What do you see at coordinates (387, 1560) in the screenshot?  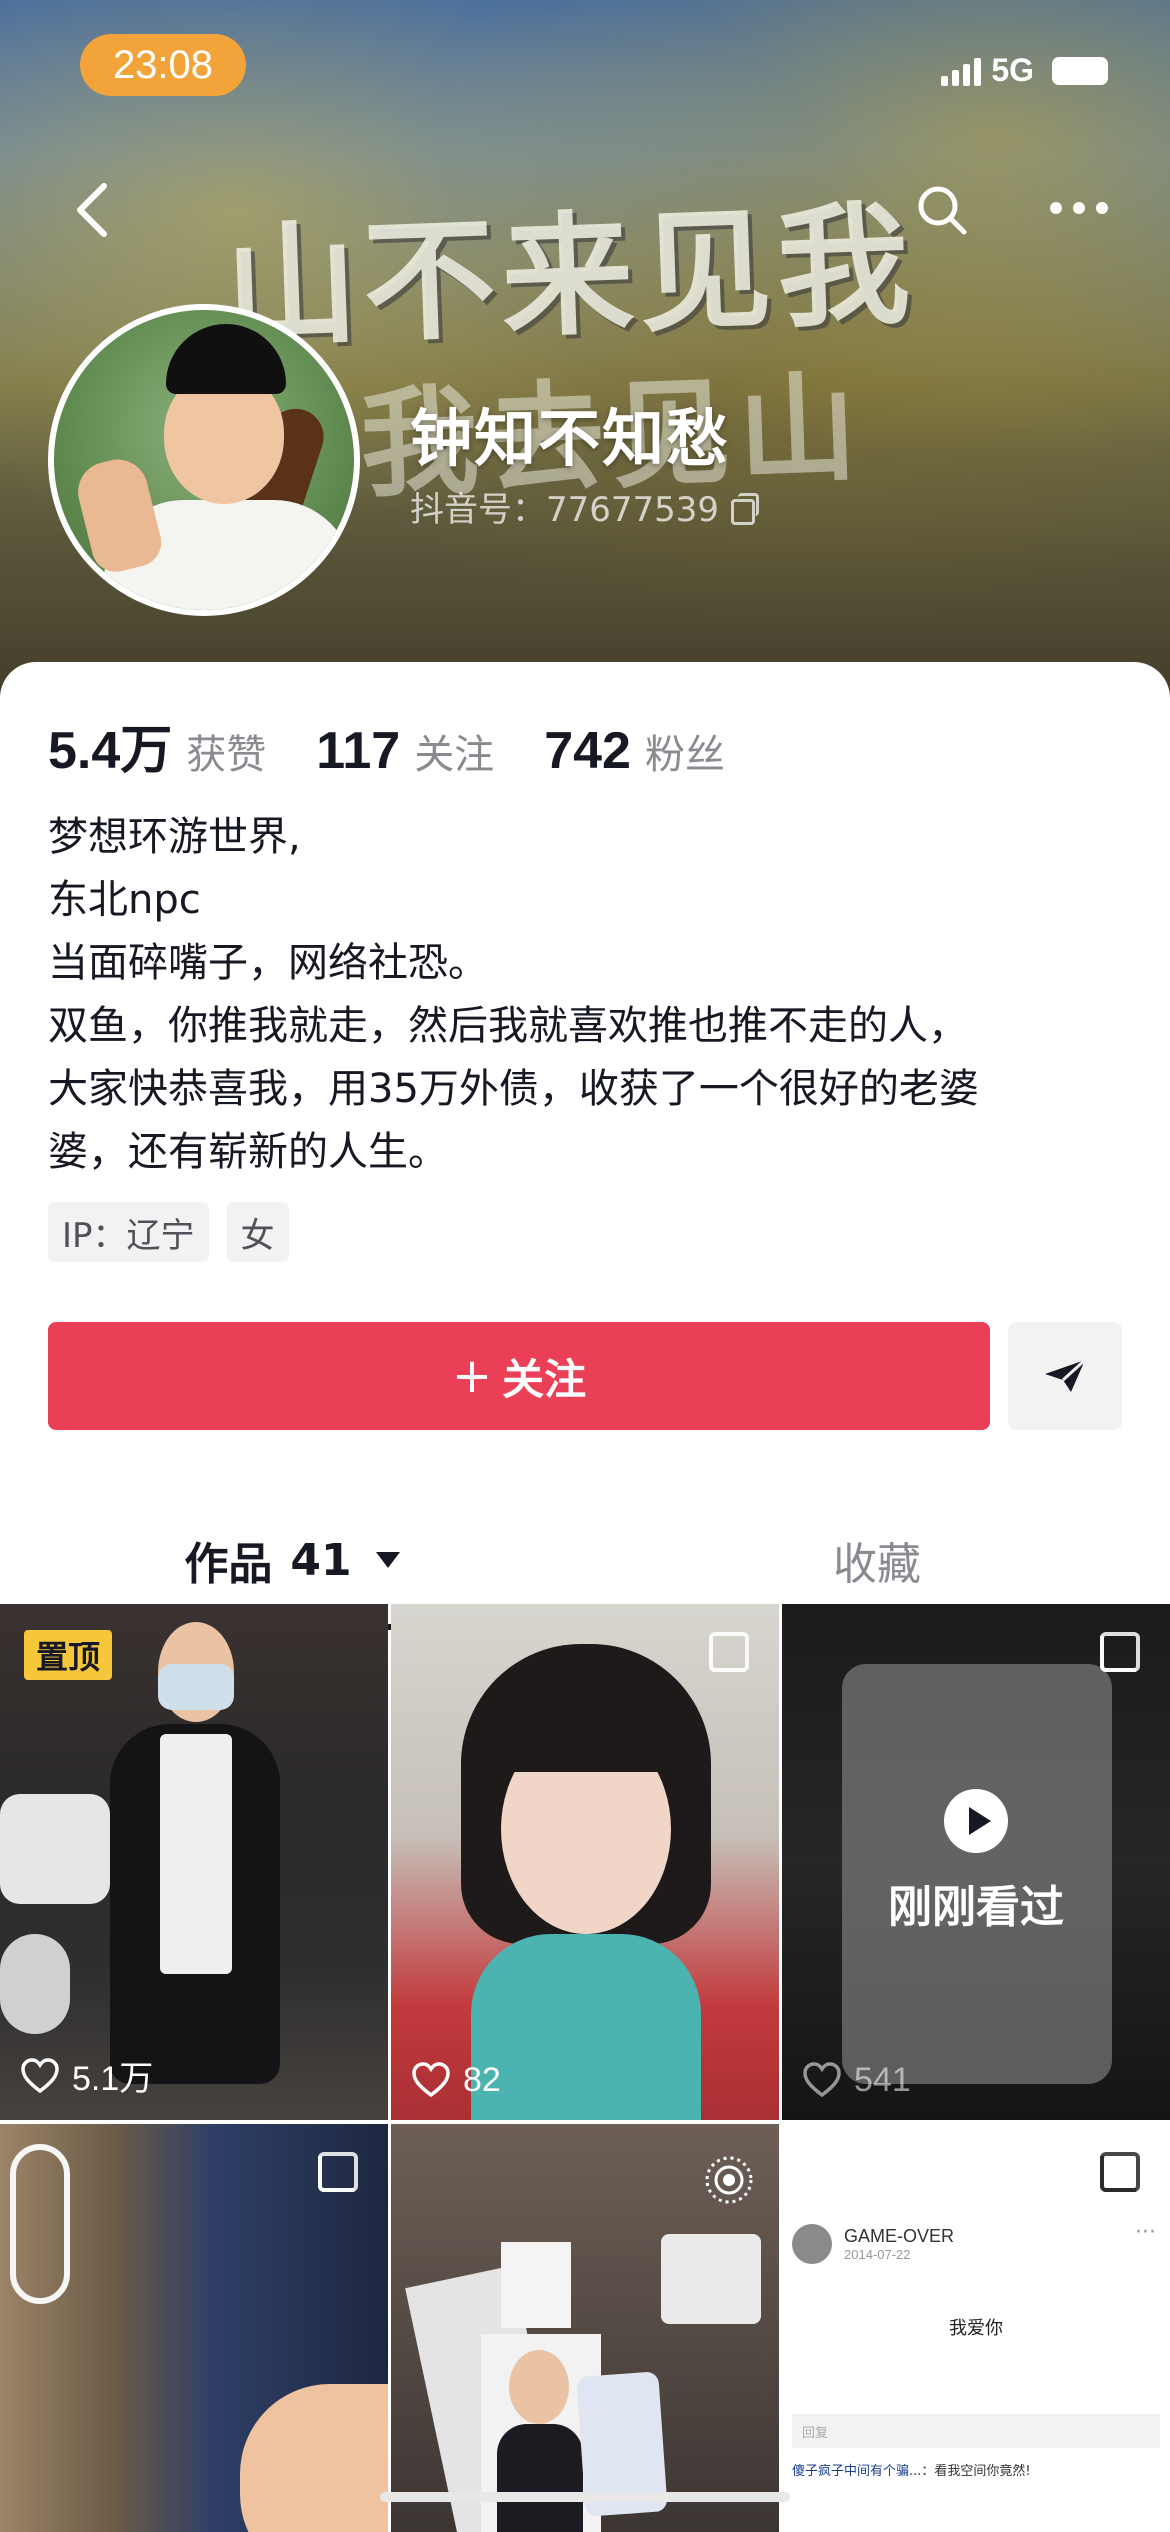 I see `caret-down-icon` at bounding box center [387, 1560].